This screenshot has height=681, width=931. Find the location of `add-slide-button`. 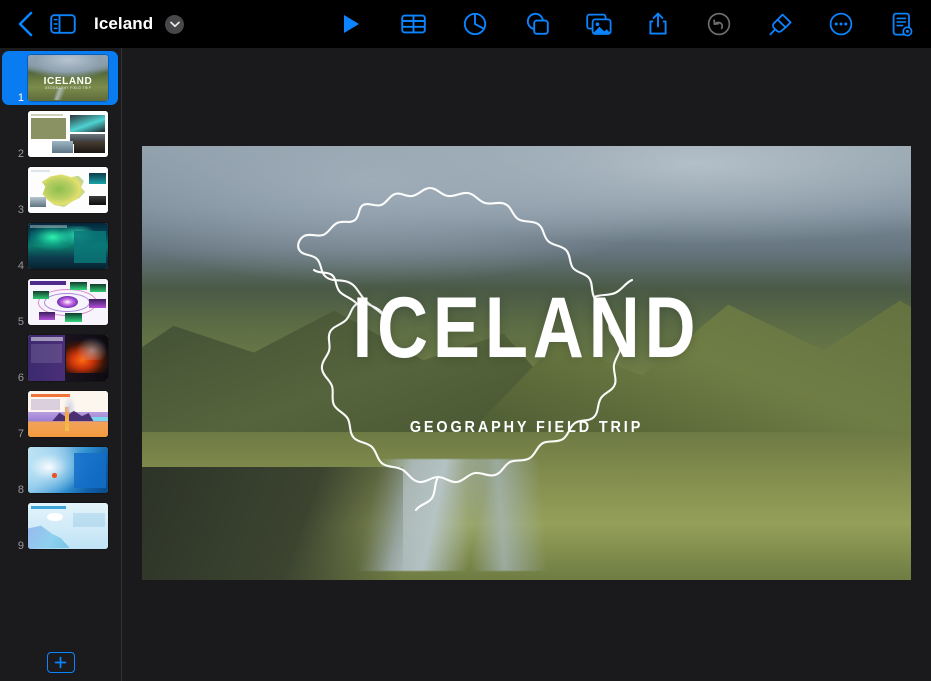

add-slide-button is located at coordinates (60, 662).